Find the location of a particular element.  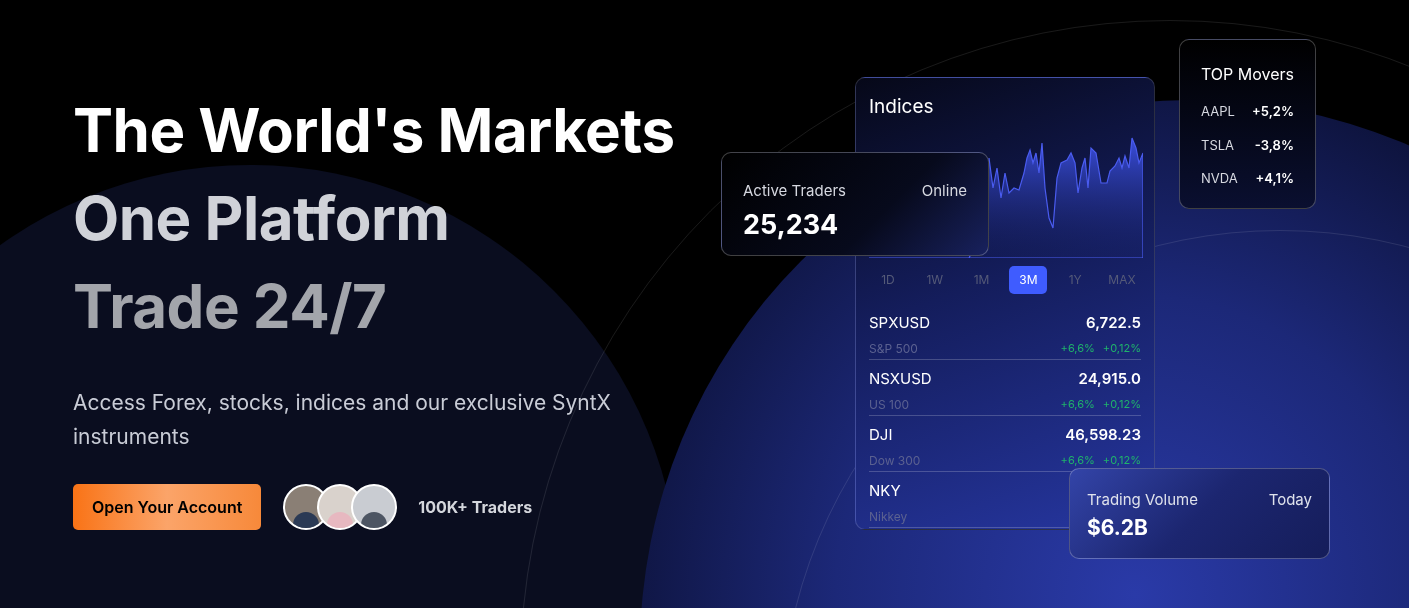

ticker-label: AAPL is located at coordinates (1218, 111).